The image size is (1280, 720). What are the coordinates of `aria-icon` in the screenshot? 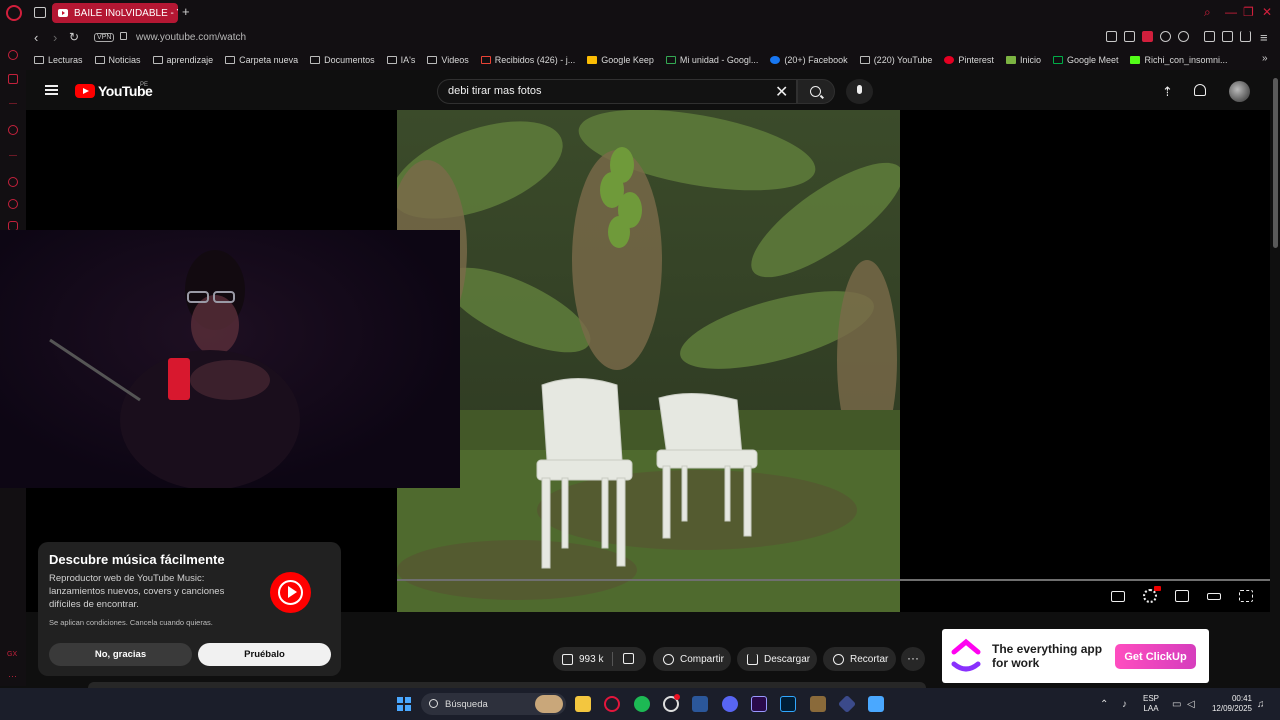 It's located at (13, 55).